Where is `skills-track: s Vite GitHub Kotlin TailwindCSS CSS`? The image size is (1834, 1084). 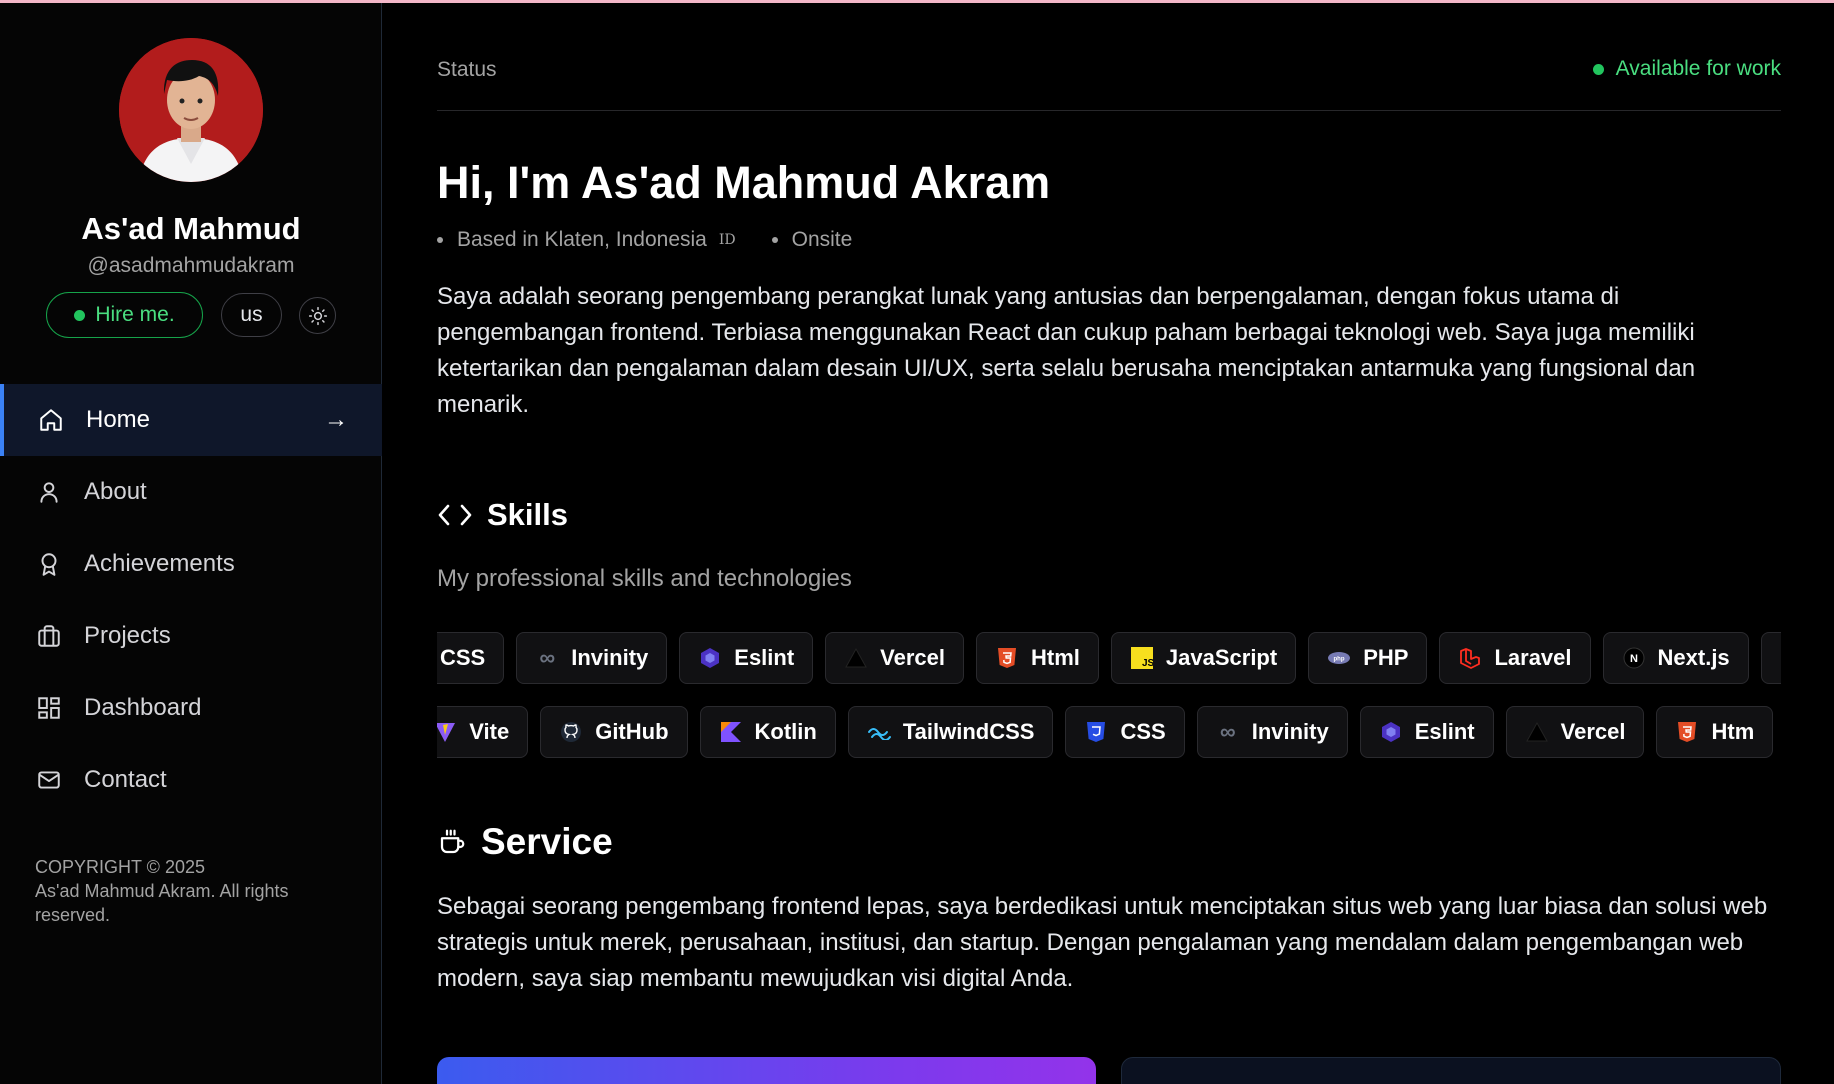 skills-track: s Vite GitHub Kotlin TailwindCSS CSS is located at coordinates (1105, 732).